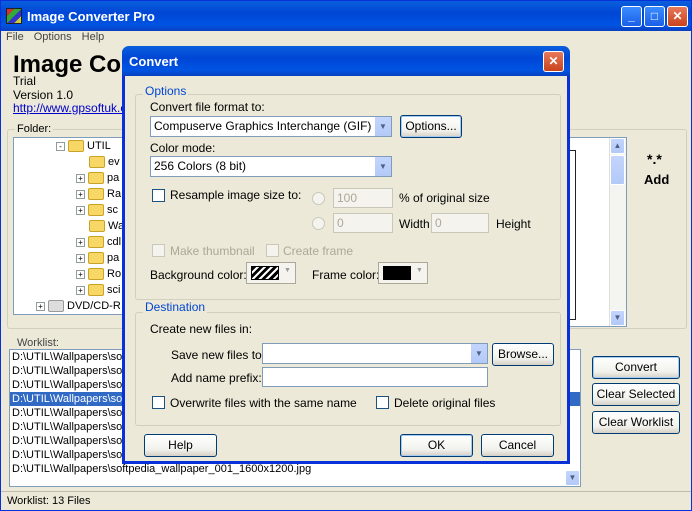 The image size is (692, 511). What do you see at coordinates (158, 250) in the screenshot?
I see `thumbnail-checkbox` at bounding box center [158, 250].